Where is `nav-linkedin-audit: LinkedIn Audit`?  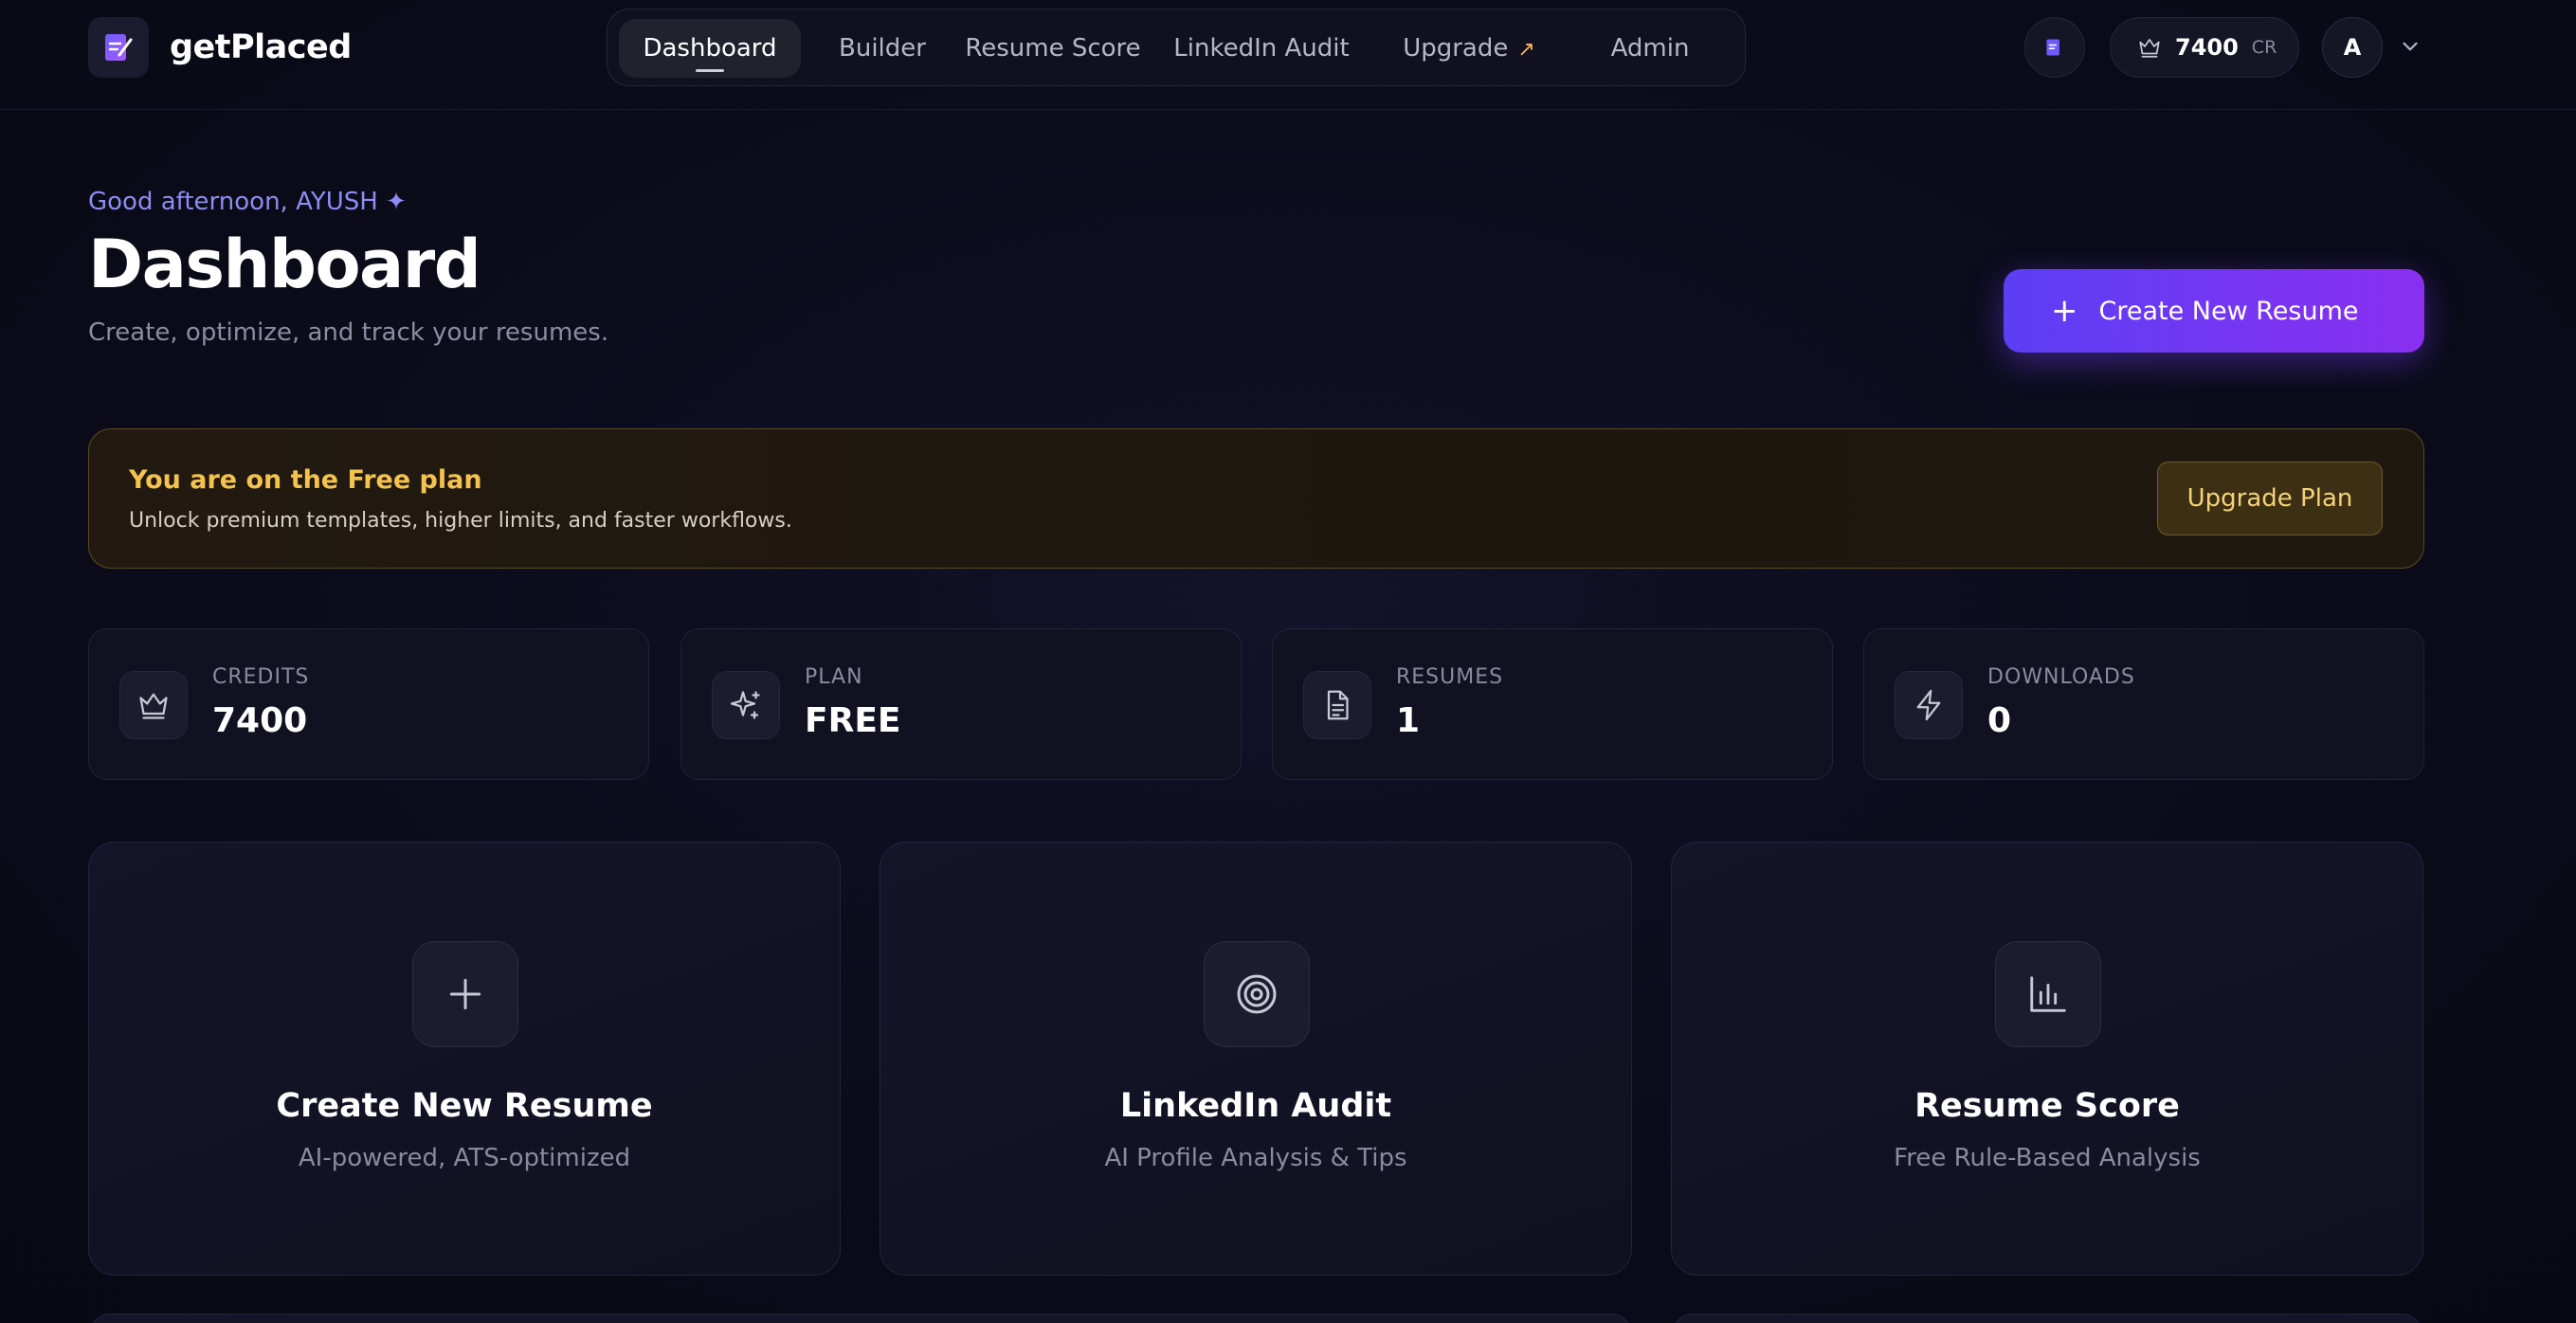 nav-linkedin-audit: LinkedIn Audit is located at coordinates (1261, 48).